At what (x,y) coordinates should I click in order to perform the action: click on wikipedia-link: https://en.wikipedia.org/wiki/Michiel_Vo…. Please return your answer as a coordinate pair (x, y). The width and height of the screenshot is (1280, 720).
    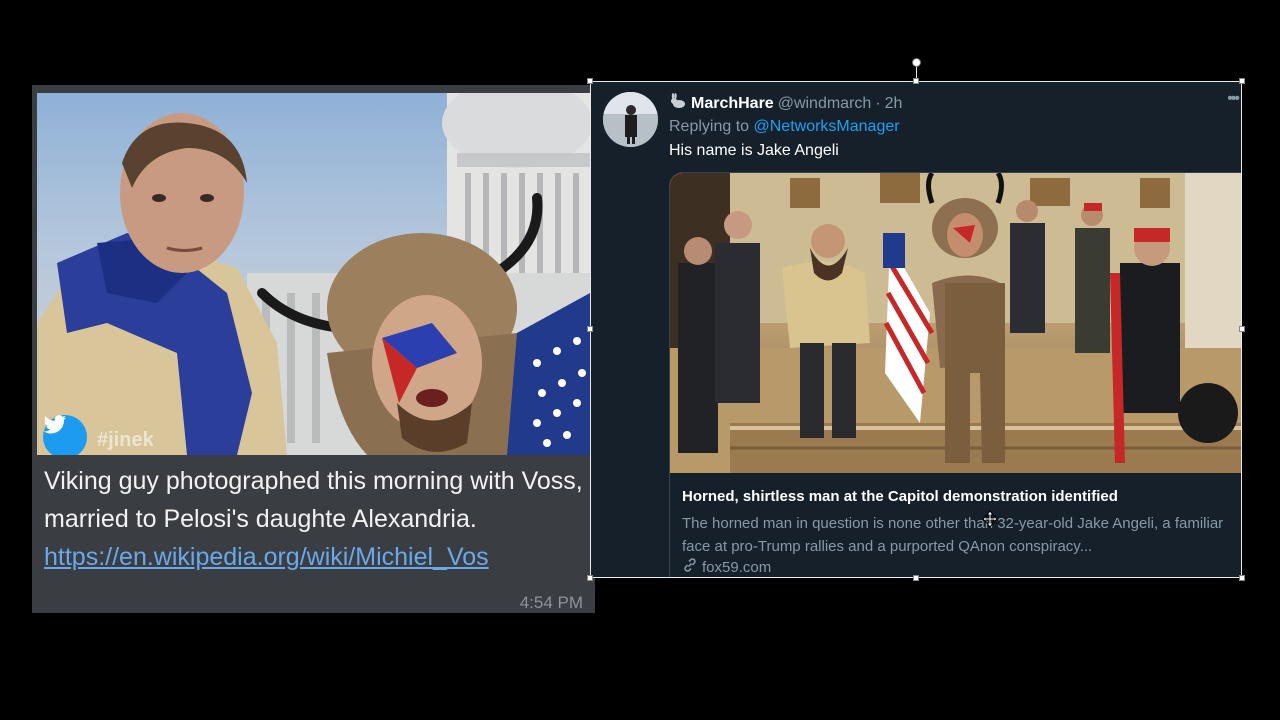
    Looking at the image, I should click on (266, 557).